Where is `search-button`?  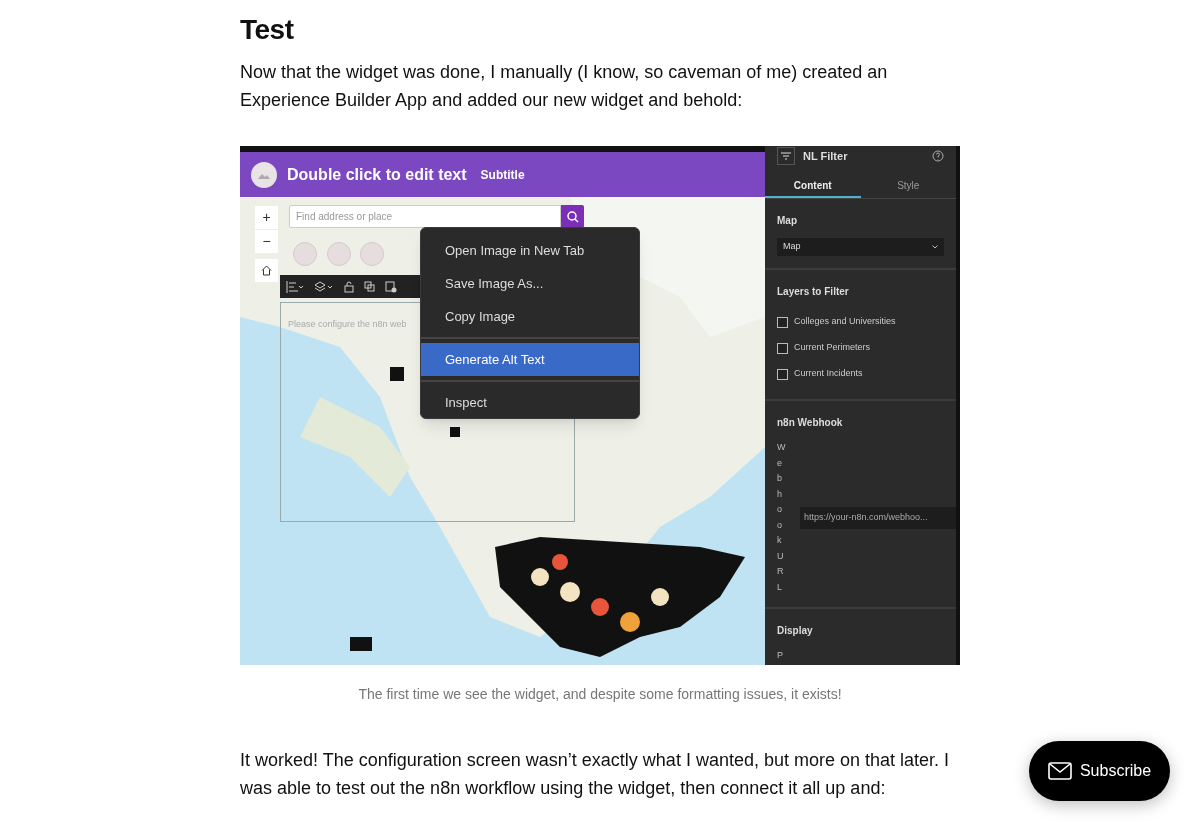 search-button is located at coordinates (572, 216).